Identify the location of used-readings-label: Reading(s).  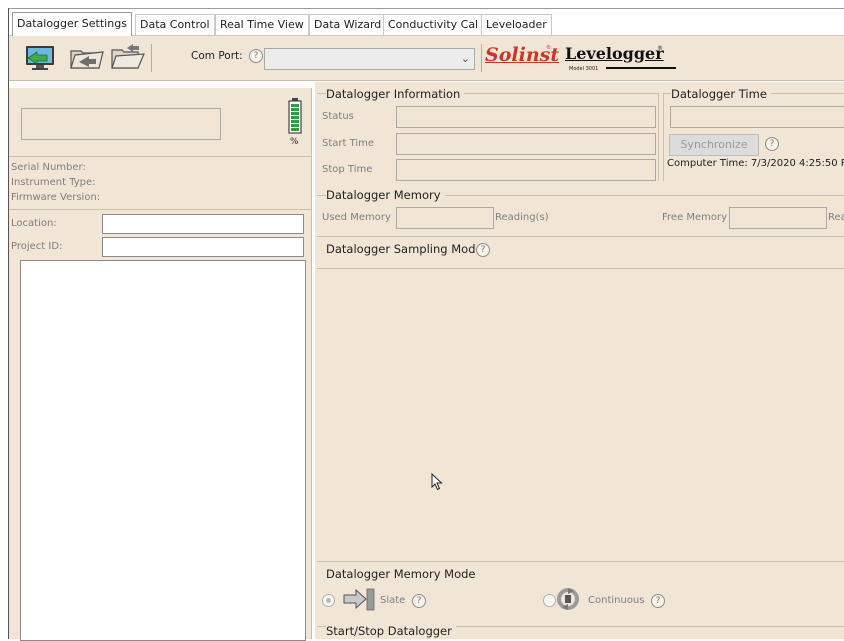
(522, 217).